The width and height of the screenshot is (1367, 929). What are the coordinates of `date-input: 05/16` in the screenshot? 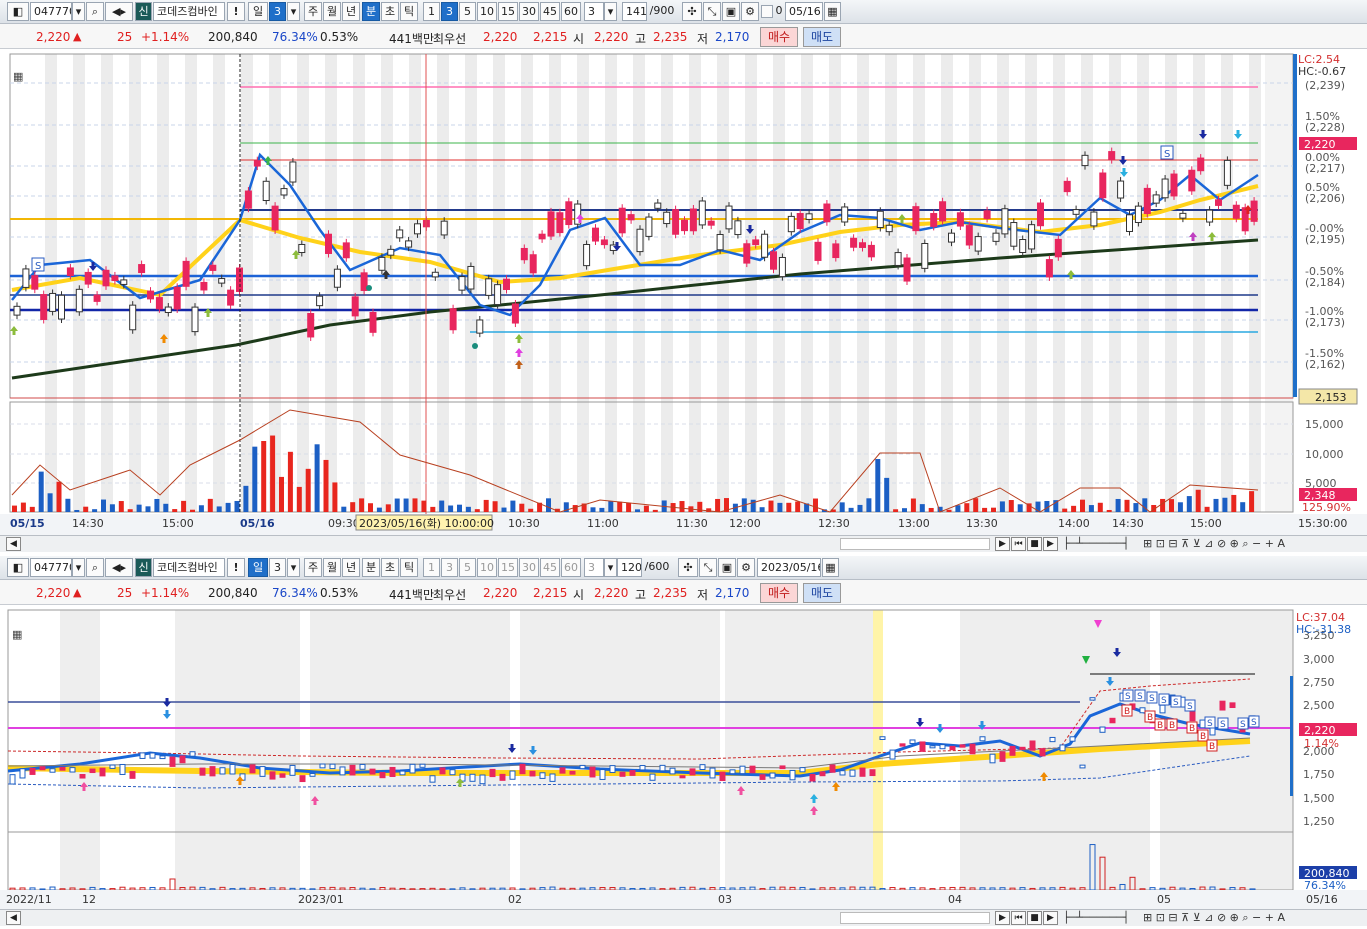 It's located at (804, 11).